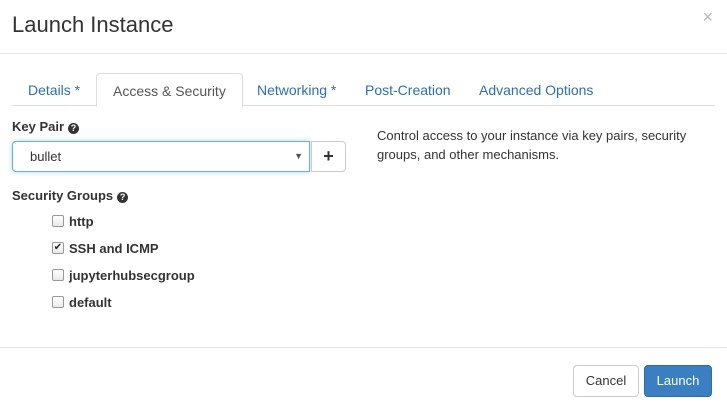 Image resolution: width=727 pixels, height=412 pixels. What do you see at coordinates (81, 221) in the screenshot?
I see `security-group-label: http` at bounding box center [81, 221].